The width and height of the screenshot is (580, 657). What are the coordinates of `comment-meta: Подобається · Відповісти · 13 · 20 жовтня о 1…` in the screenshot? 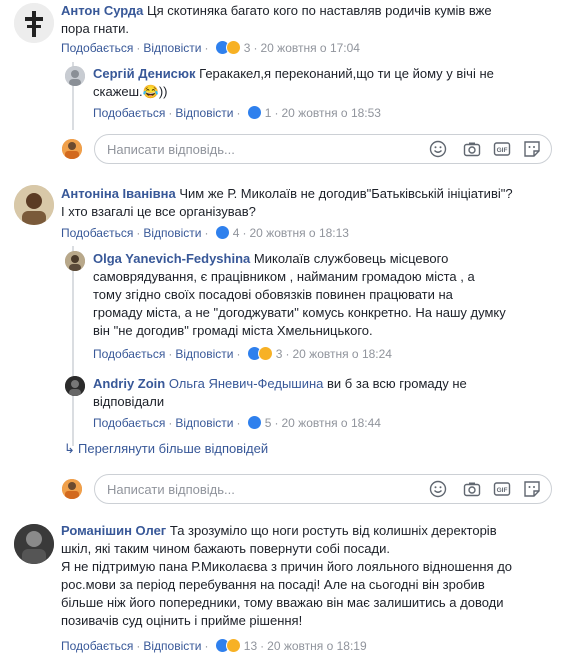 It's located at (214, 647).